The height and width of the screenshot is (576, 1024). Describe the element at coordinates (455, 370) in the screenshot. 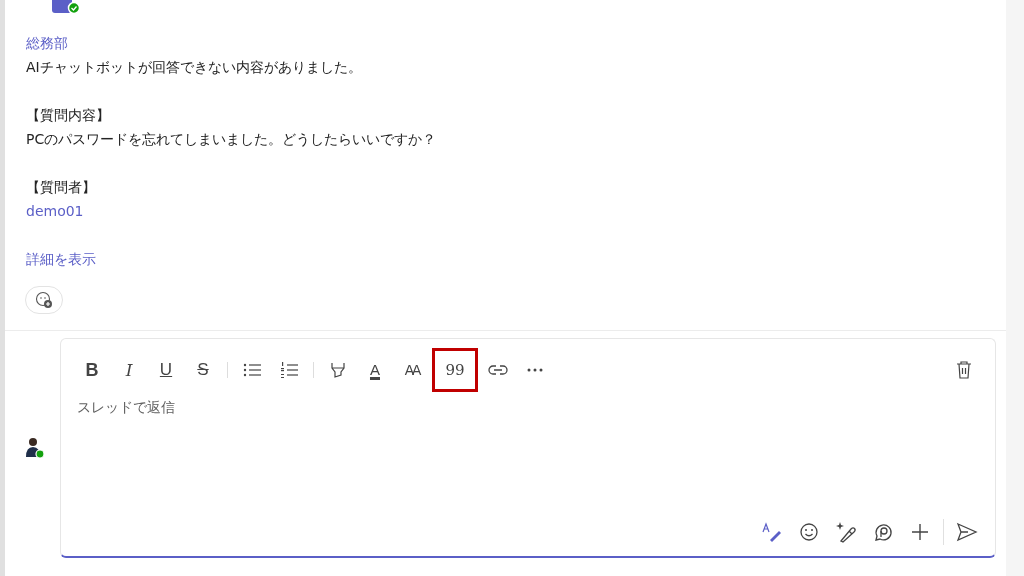

I see `quote-button: 99` at that location.